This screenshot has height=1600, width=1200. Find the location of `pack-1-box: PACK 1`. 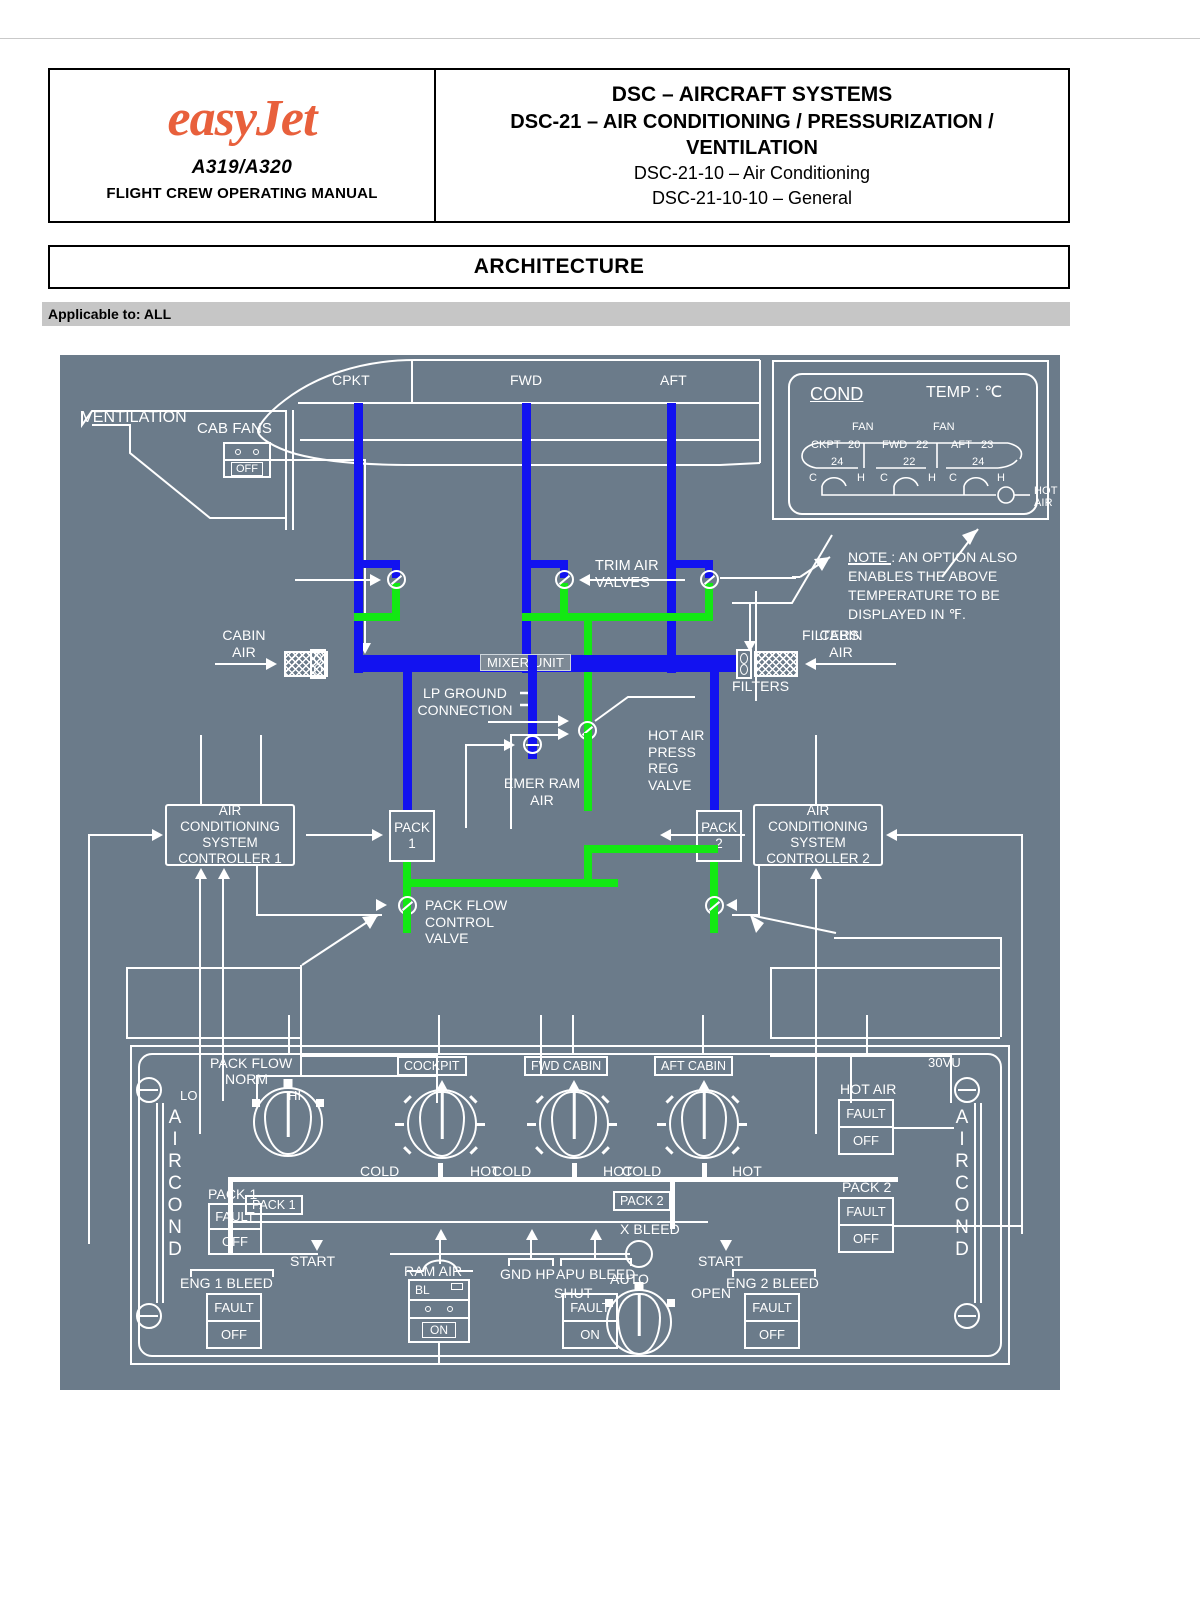

pack-1-box: PACK 1 is located at coordinates (412, 836).